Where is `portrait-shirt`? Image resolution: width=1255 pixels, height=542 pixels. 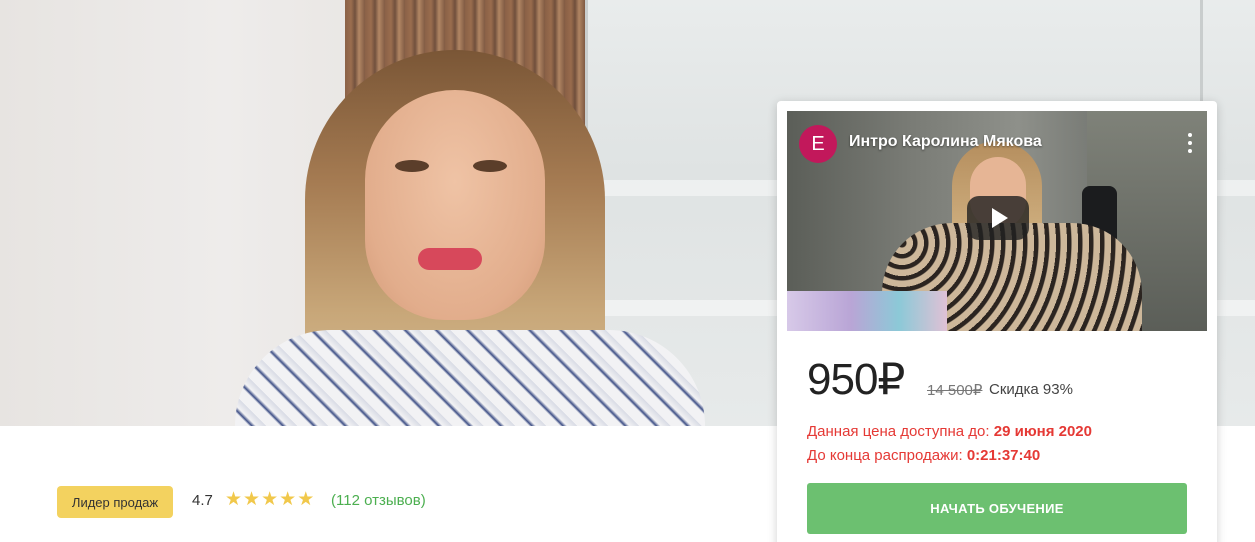 portrait-shirt is located at coordinates (470, 378).